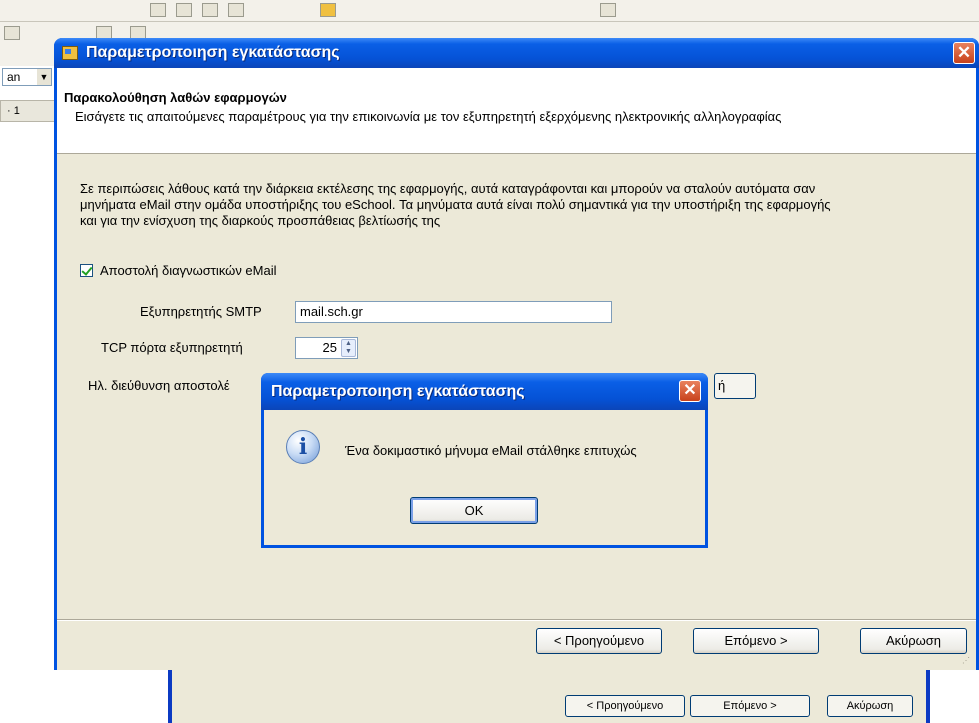 Image resolution: width=979 pixels, height=723 pixels. What do you see at coordinates (756, 641) in the screenshot?
I see `next-button: Επόμενο >` at bounding box center [756, 641].